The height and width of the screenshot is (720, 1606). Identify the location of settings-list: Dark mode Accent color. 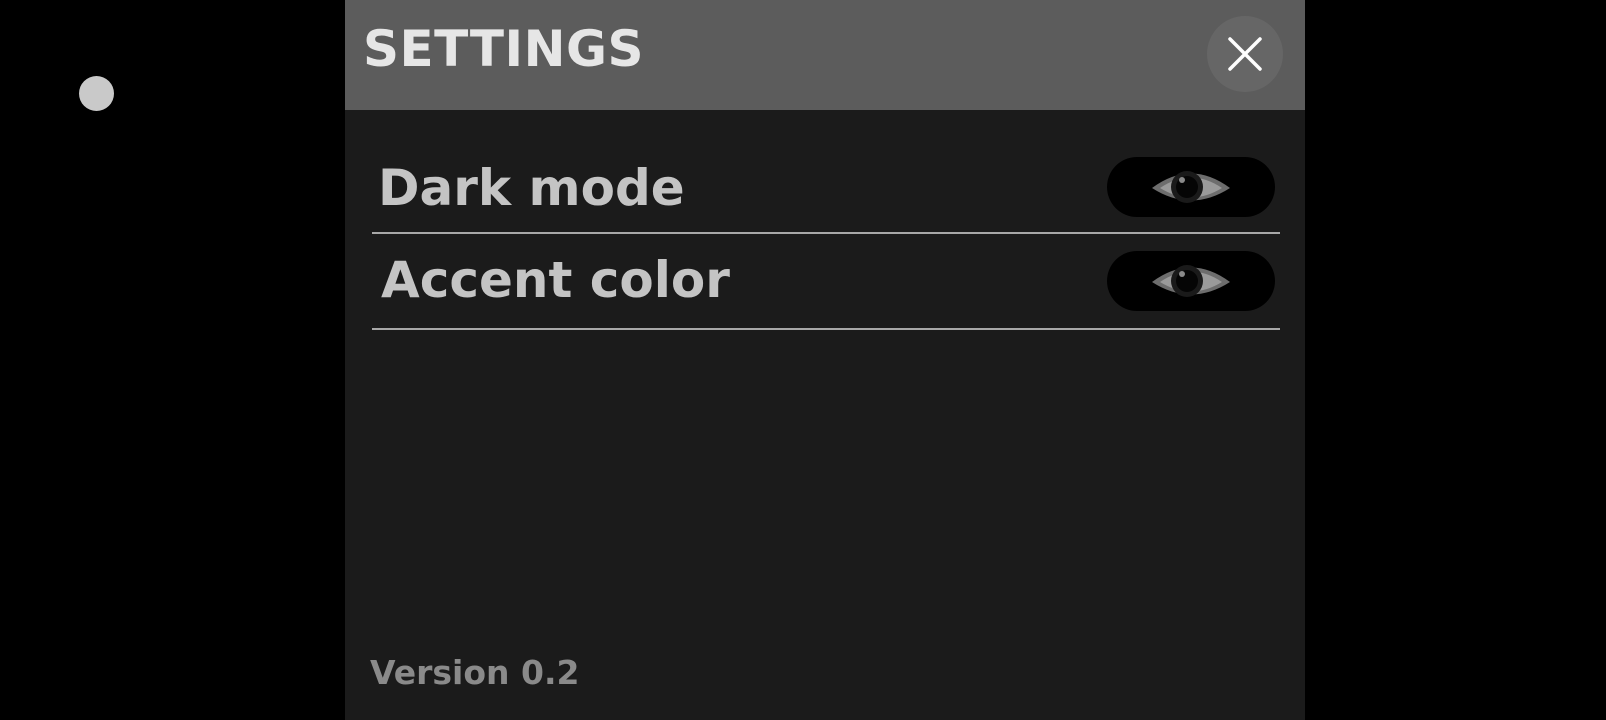
(826, 235).